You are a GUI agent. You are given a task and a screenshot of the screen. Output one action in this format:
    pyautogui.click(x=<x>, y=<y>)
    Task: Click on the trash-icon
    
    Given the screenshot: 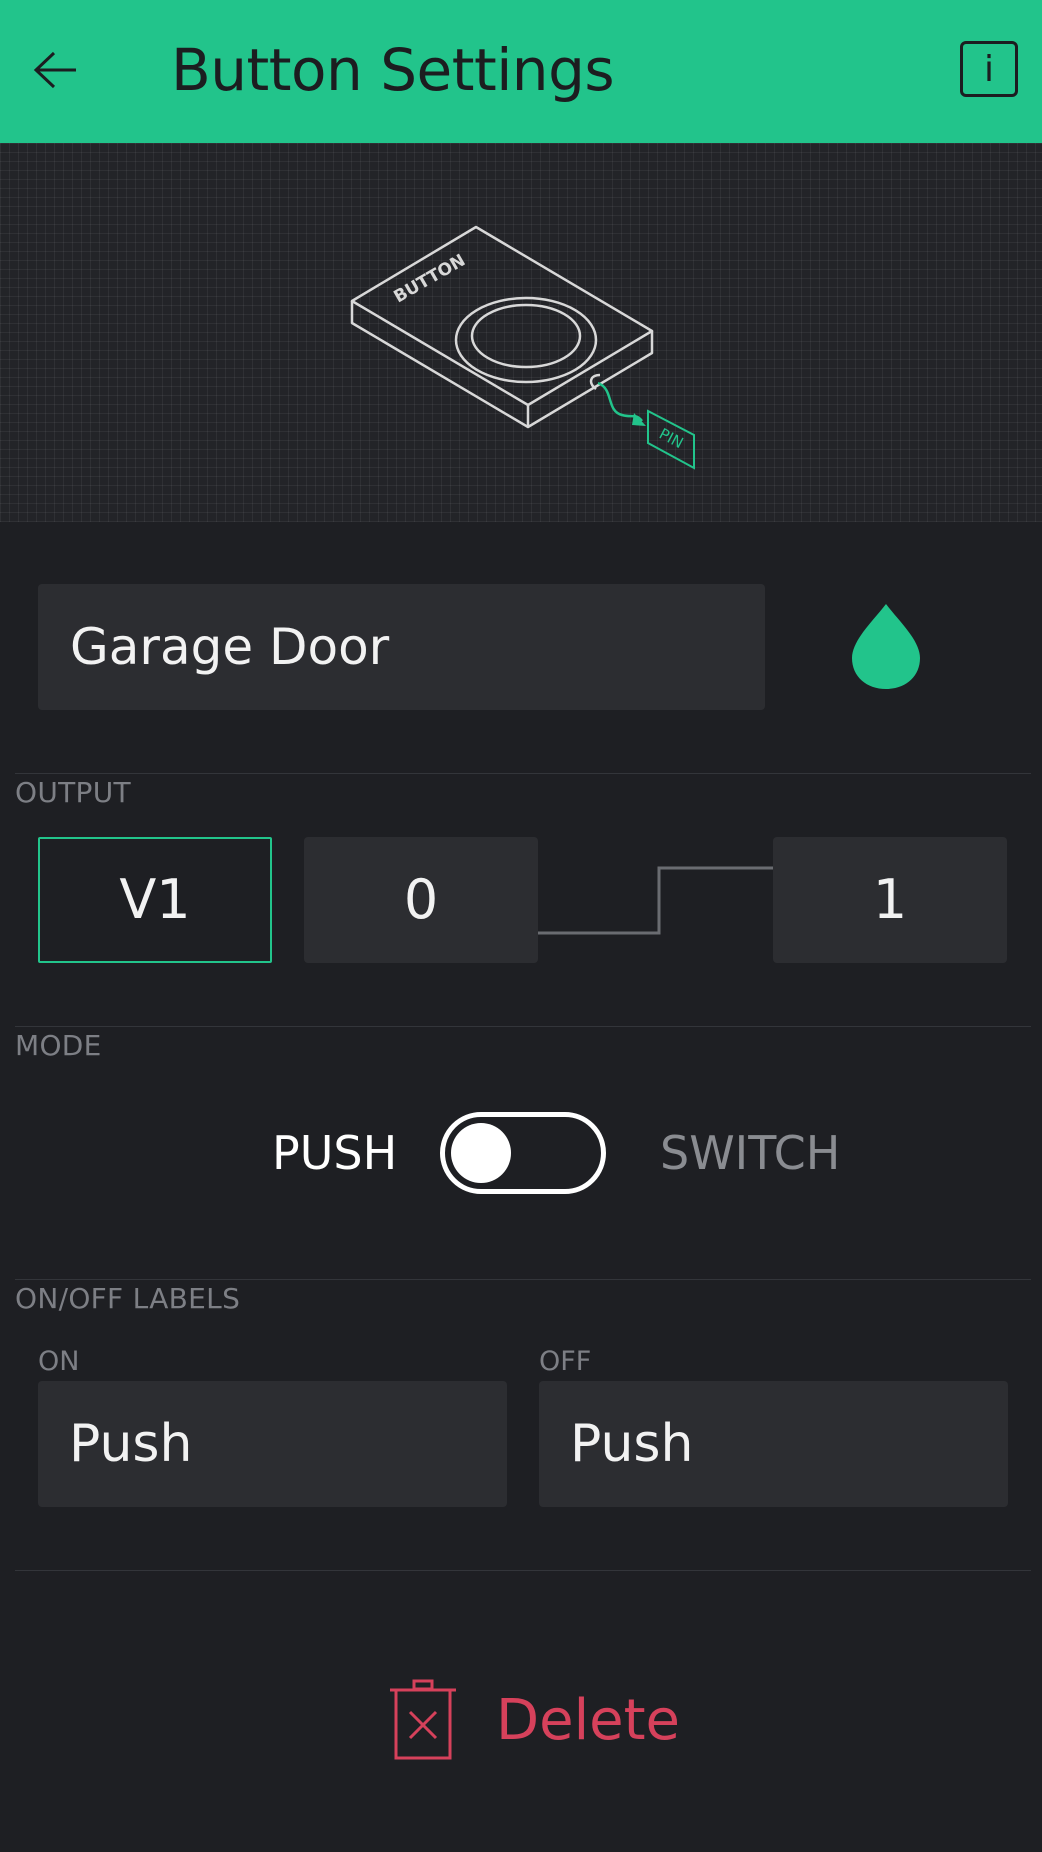 What is the action you would take?
    pyautogui.click(x=423, y=1719)
    